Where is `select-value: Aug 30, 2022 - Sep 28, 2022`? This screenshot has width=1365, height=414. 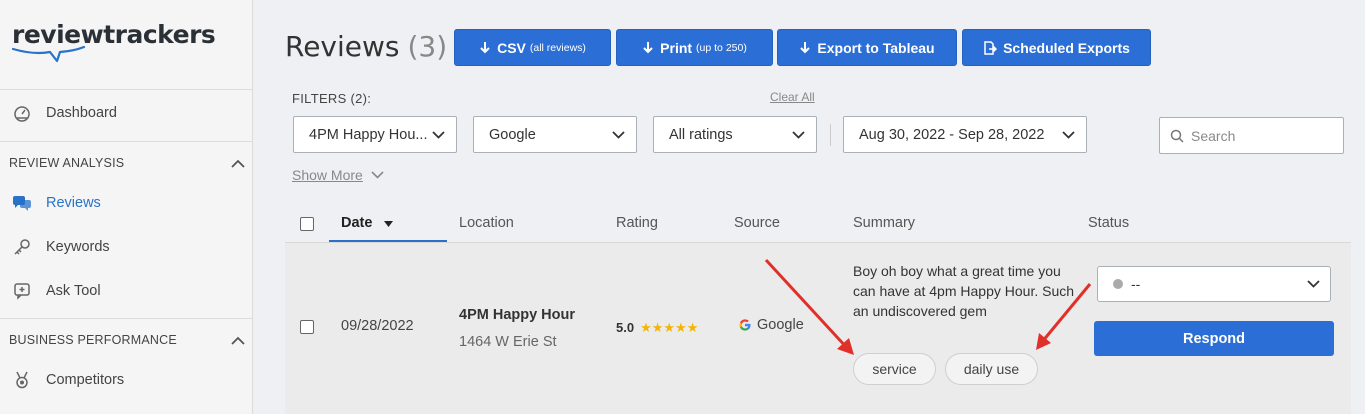
select-value: Aug 30, 2022 - Sep 28, 2022 is located at coordinates (952, 134).